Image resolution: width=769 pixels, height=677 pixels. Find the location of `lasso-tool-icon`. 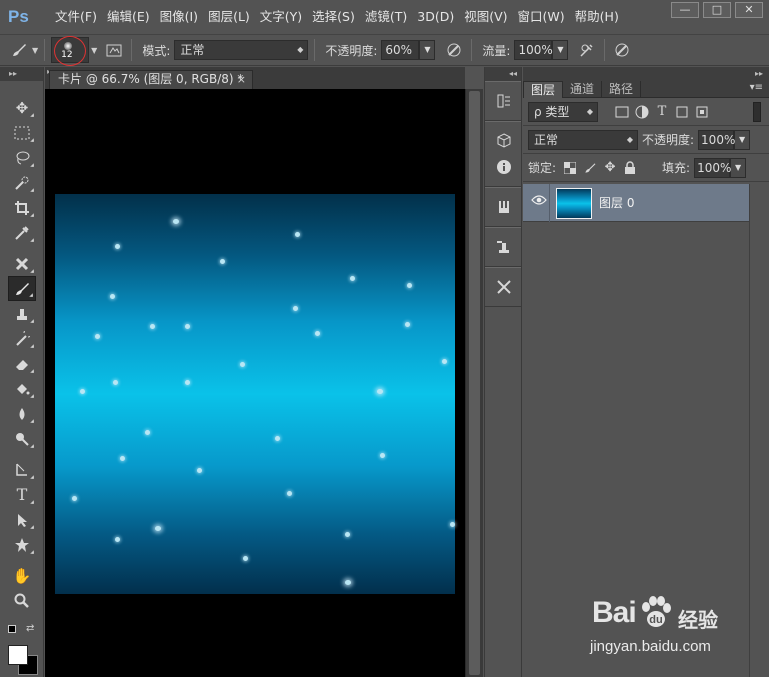

lasso-tool-icon is located at coordinates (22, 157).